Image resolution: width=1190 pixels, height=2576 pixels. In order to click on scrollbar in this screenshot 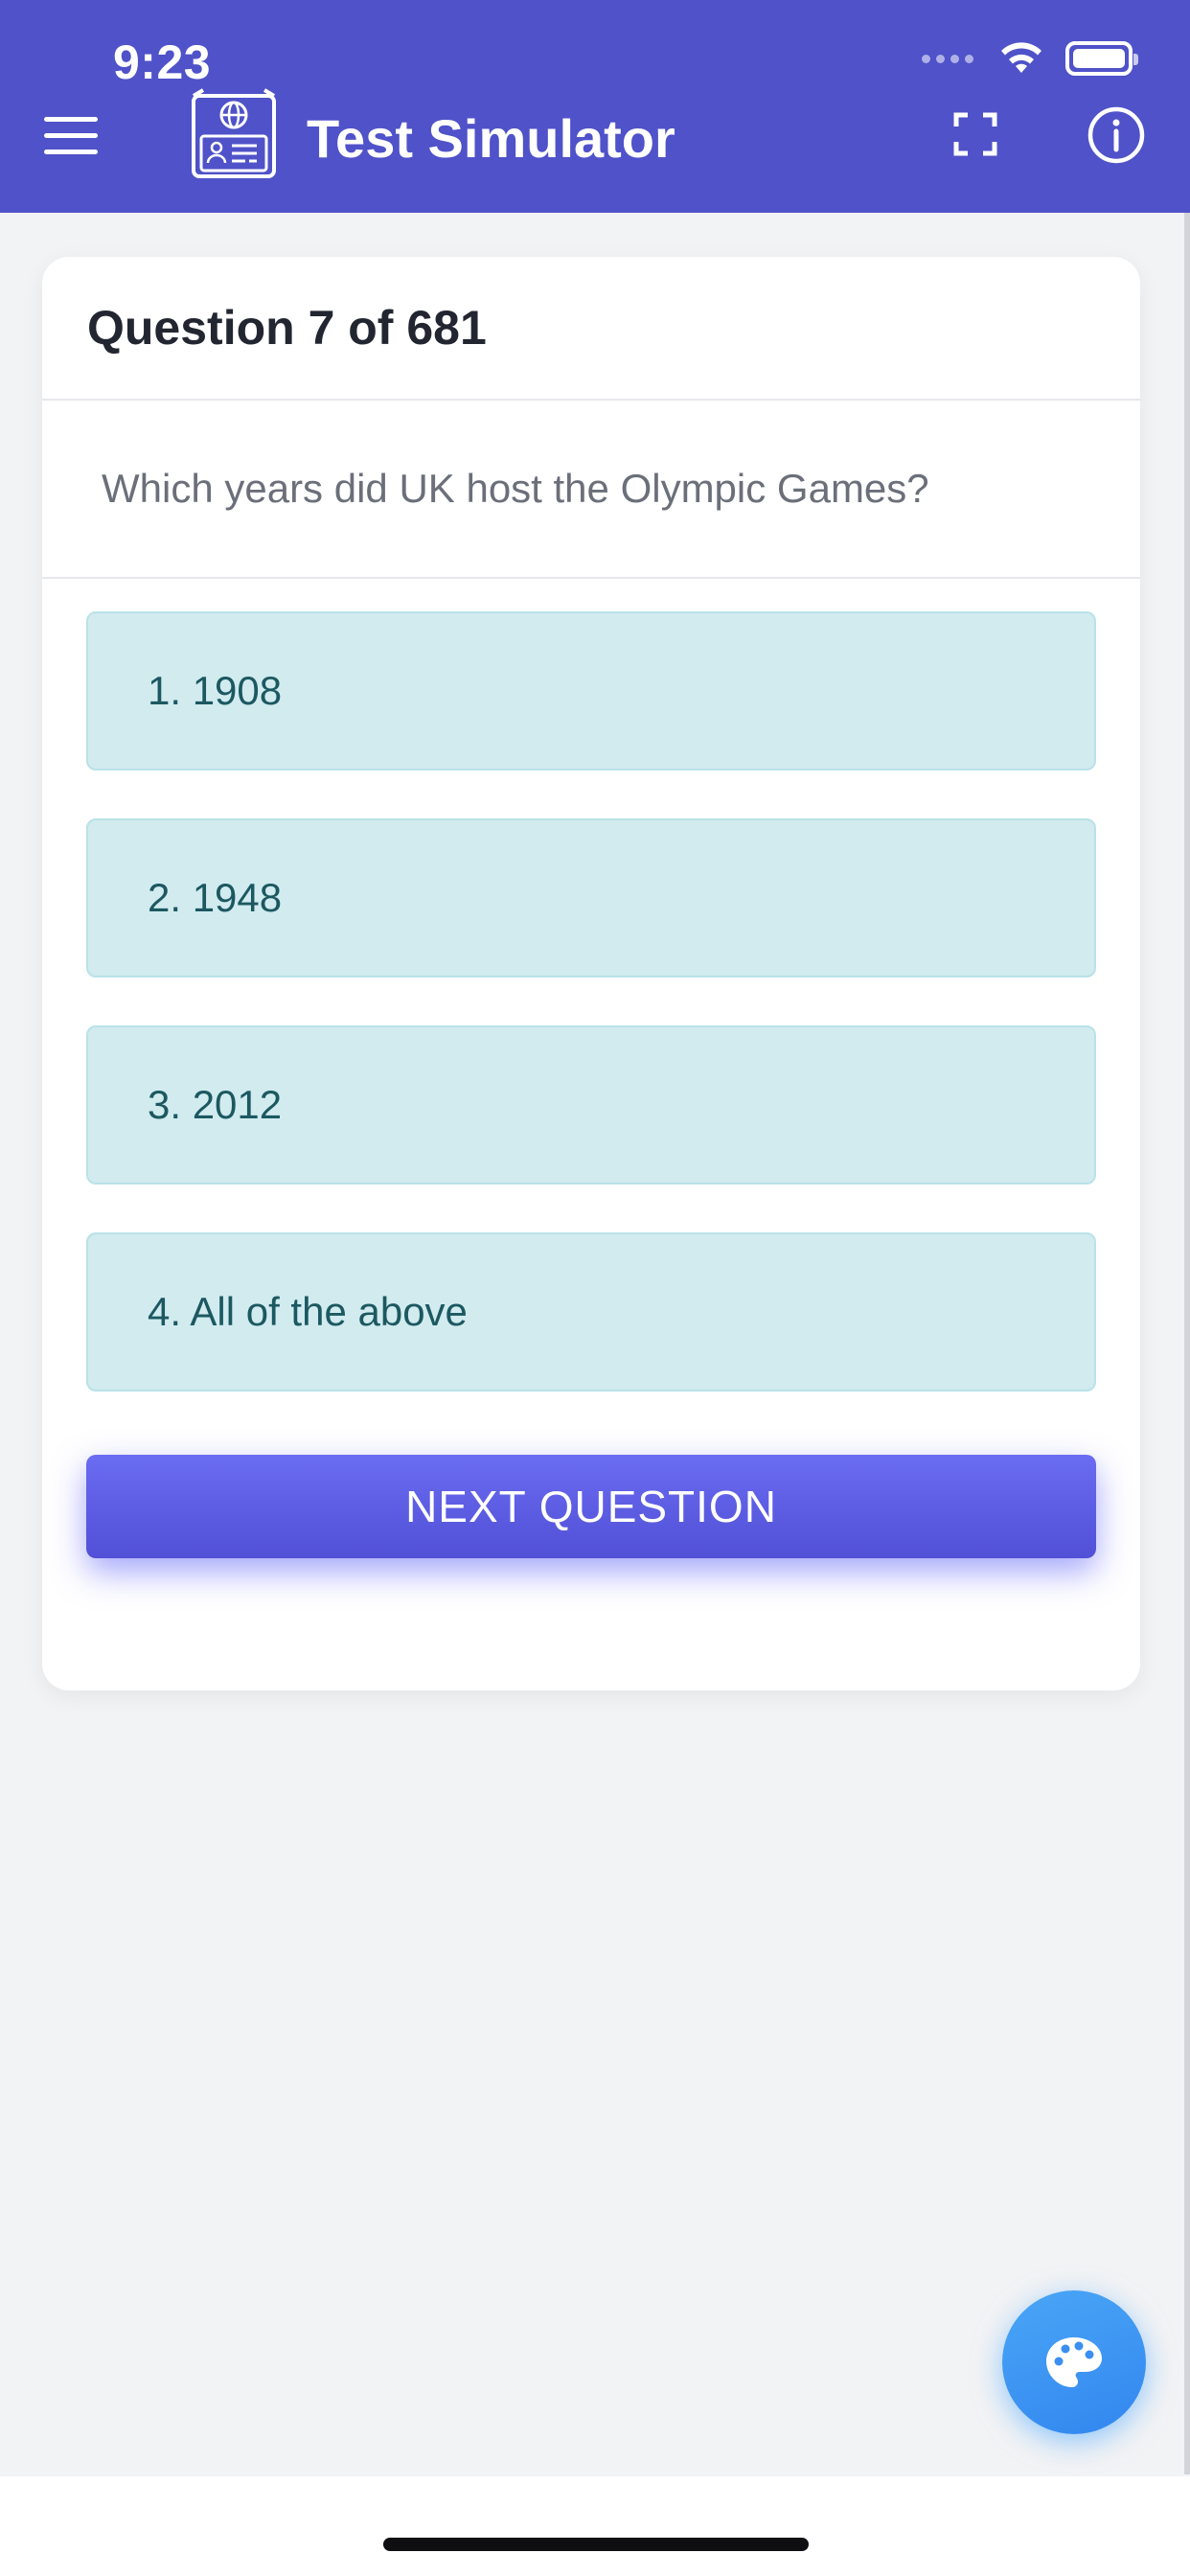, I will do `click(1187, 1343)`.